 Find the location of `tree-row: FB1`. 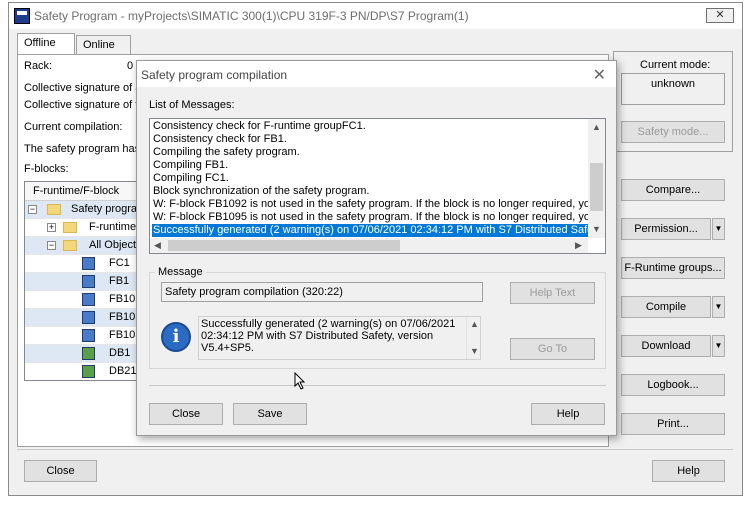

tree-row: FB1 is located at coordinates (81, 282).